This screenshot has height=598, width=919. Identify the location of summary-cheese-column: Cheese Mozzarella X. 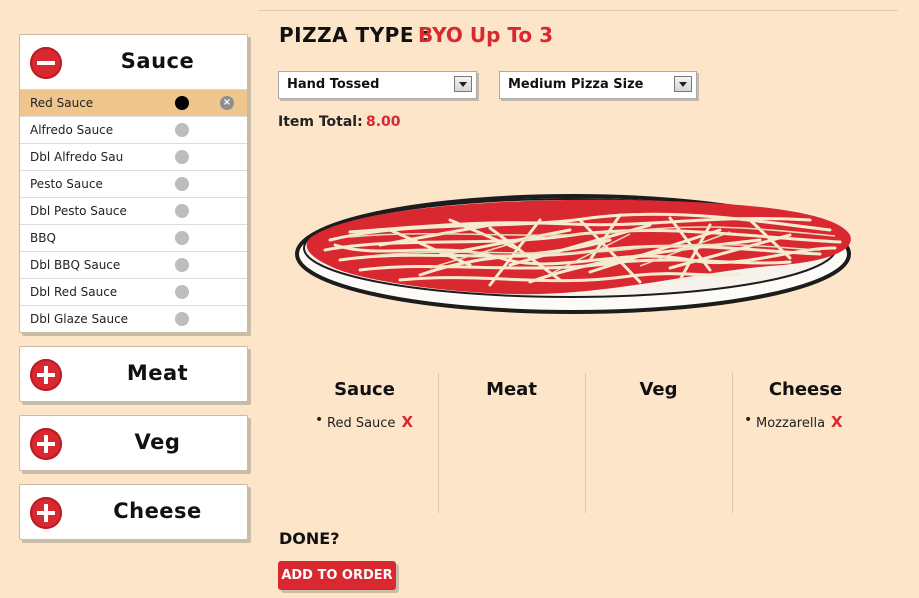
(805, 443).